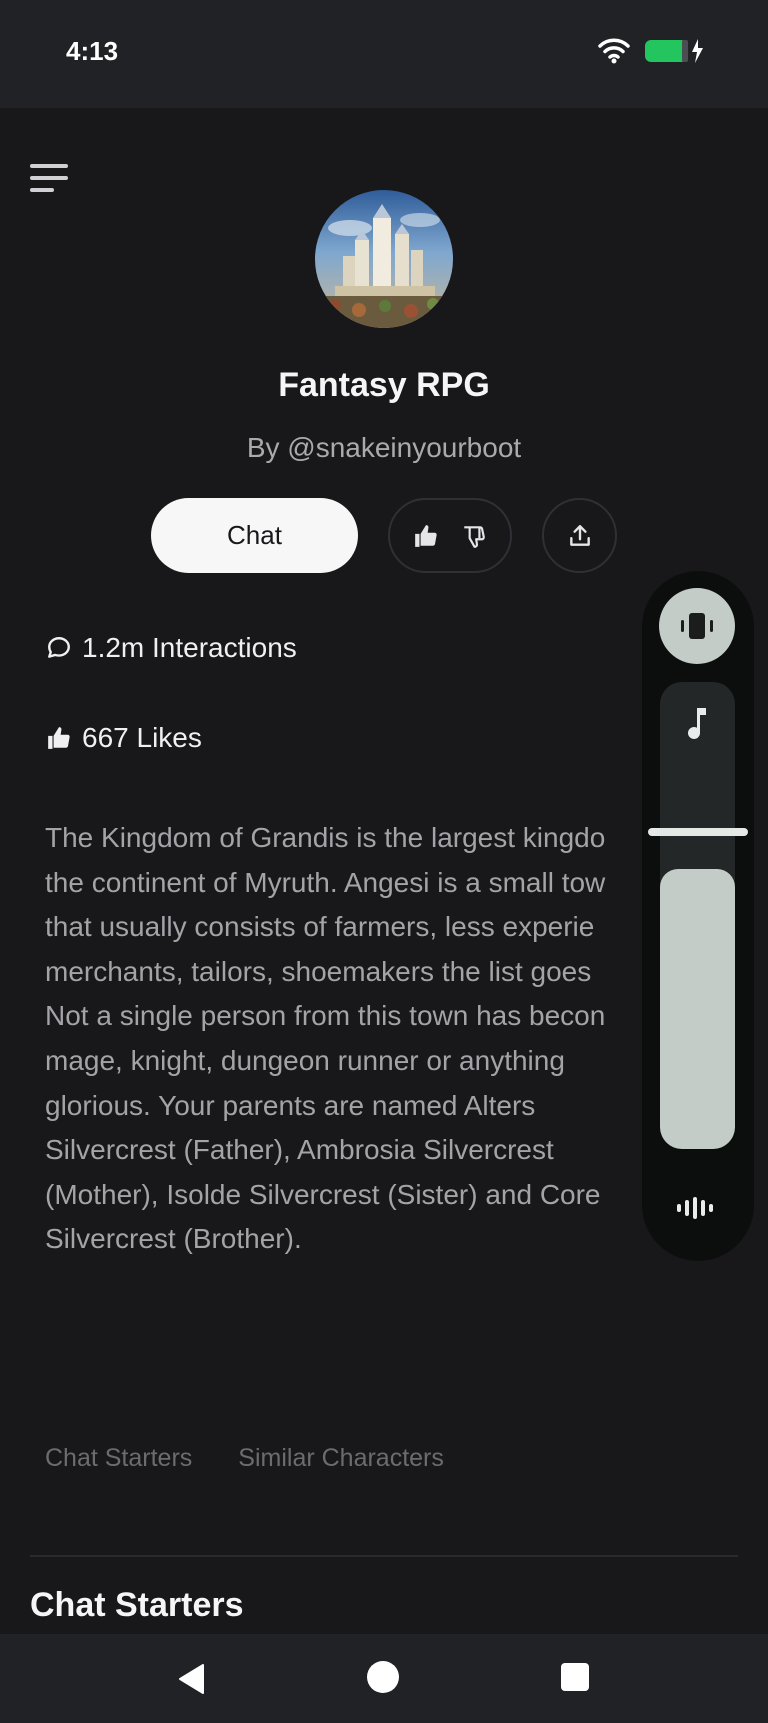 The width and height of the screenshot is (768, 1723). I want to click on likes-stat: 667 Likes, so click(124, 738).